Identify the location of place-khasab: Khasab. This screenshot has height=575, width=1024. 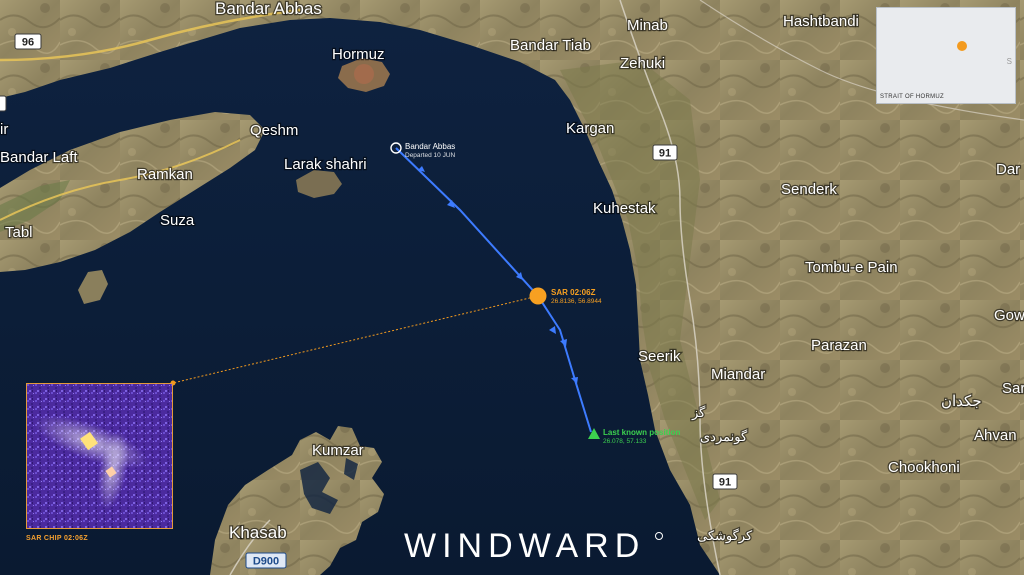
(258, 532).